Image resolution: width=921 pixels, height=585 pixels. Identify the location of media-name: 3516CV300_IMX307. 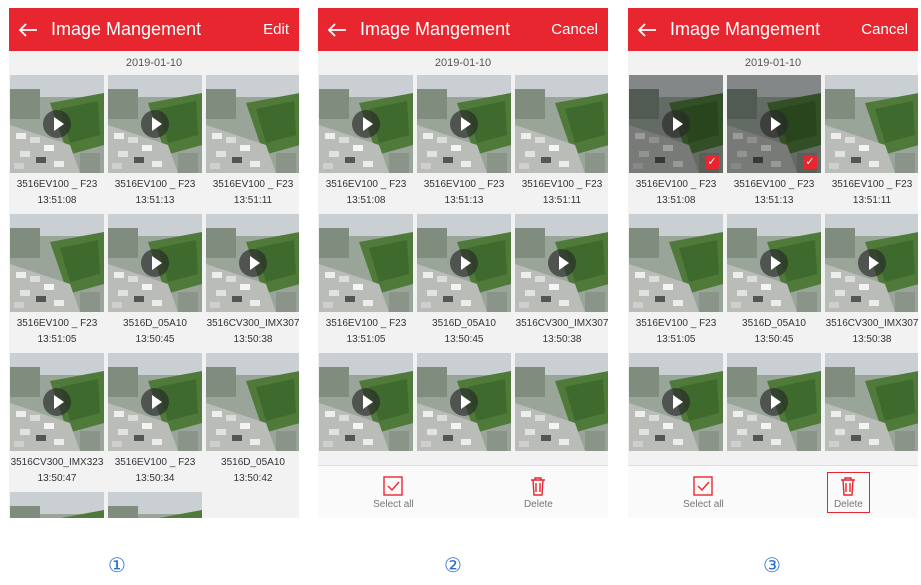
(871, 323).